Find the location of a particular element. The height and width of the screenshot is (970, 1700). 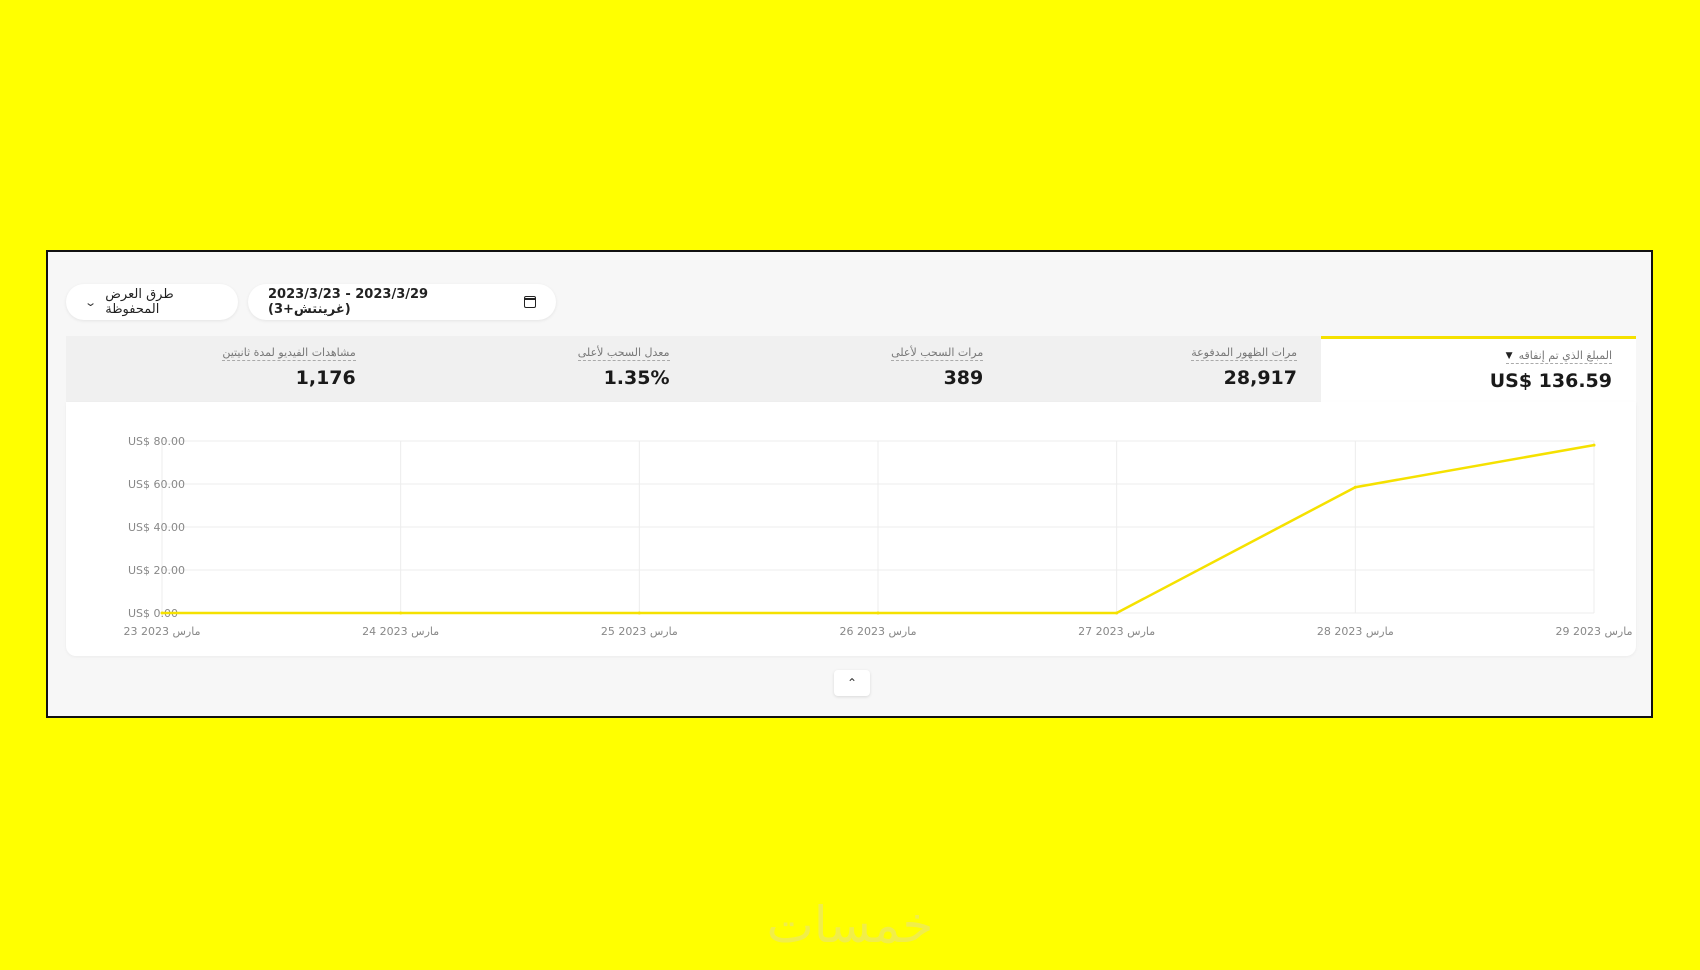

metric-value: 28,917 is located at coordinates (1260, 378).